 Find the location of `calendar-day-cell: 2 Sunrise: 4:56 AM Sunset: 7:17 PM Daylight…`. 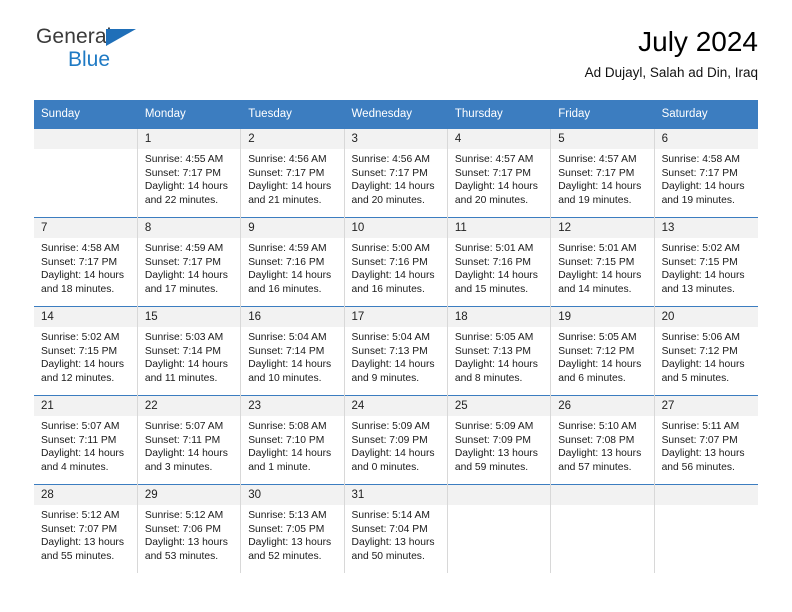

calendar-day-cell: 2 Sunrise: 4:56 AM Sunset: 7:17 PM Daylight… is located at coordinates (292, 173).